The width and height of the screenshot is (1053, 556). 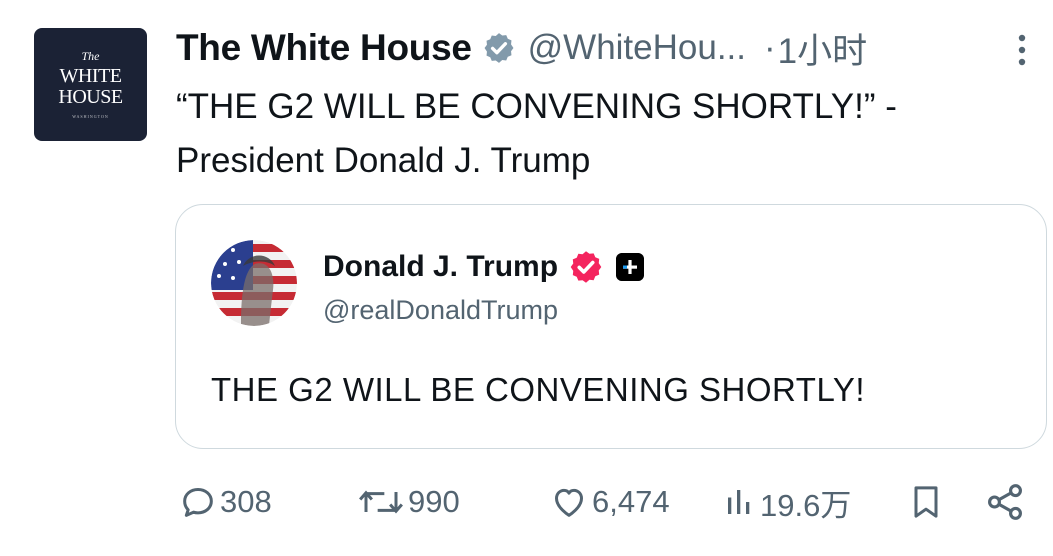 I want to click on share-icon, so click(x=1005, y=502).